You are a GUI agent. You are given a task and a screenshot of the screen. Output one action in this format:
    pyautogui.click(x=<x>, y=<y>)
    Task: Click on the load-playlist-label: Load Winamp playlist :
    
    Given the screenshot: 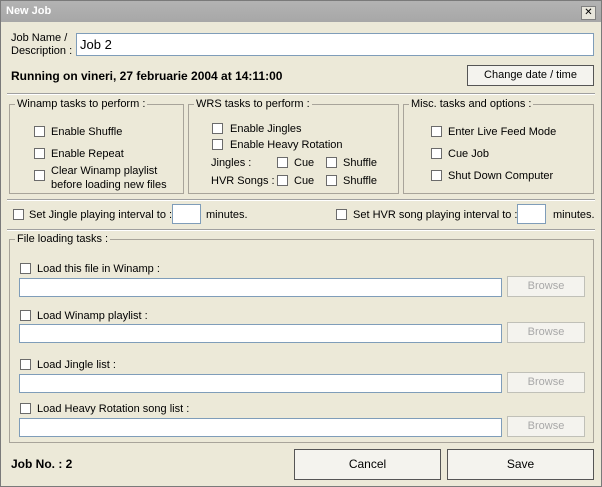 What is the action you would take?
    pyautogui.click(x=92, y=316)
    